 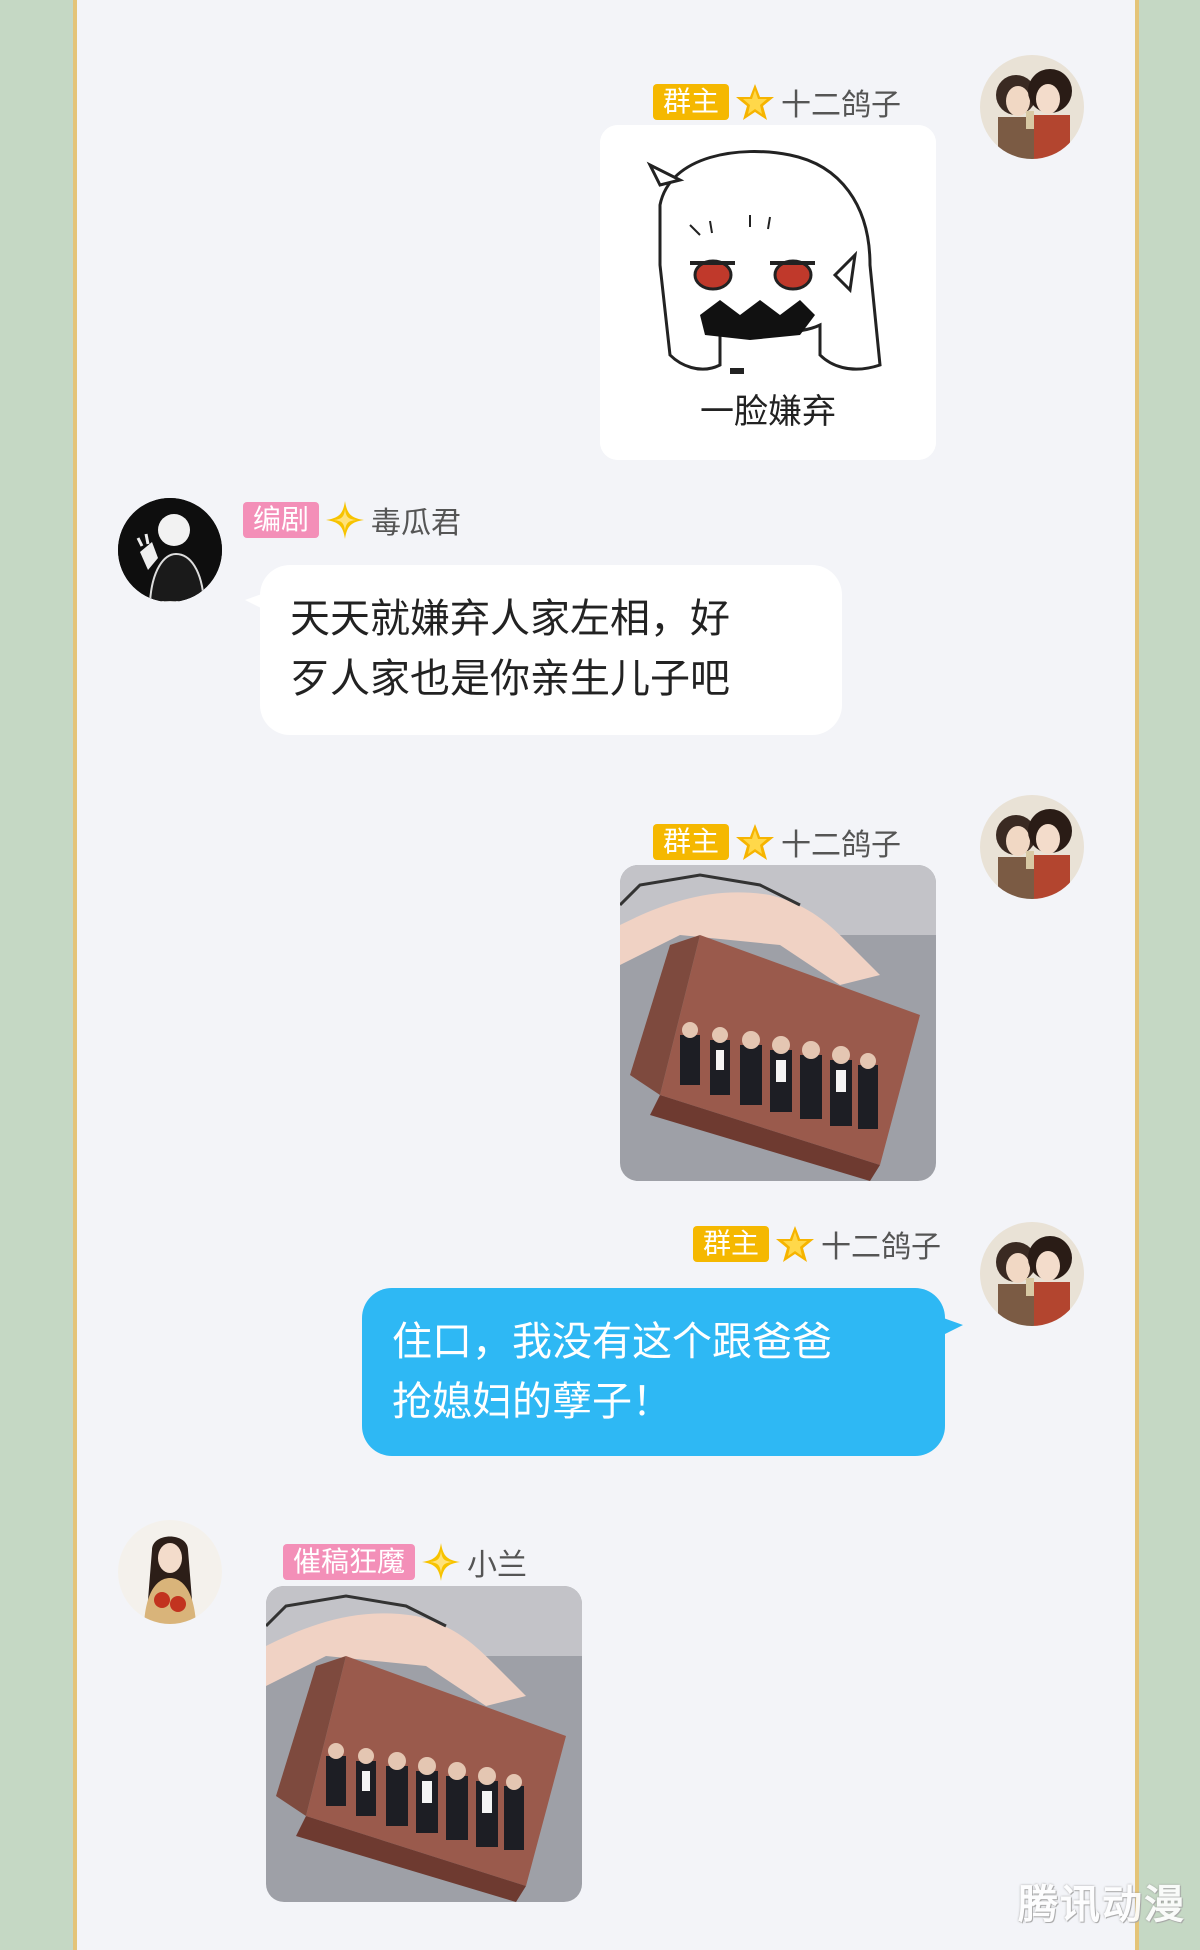 I want to click on sender-name: 毒瓜君, so click(x=416, y=523).